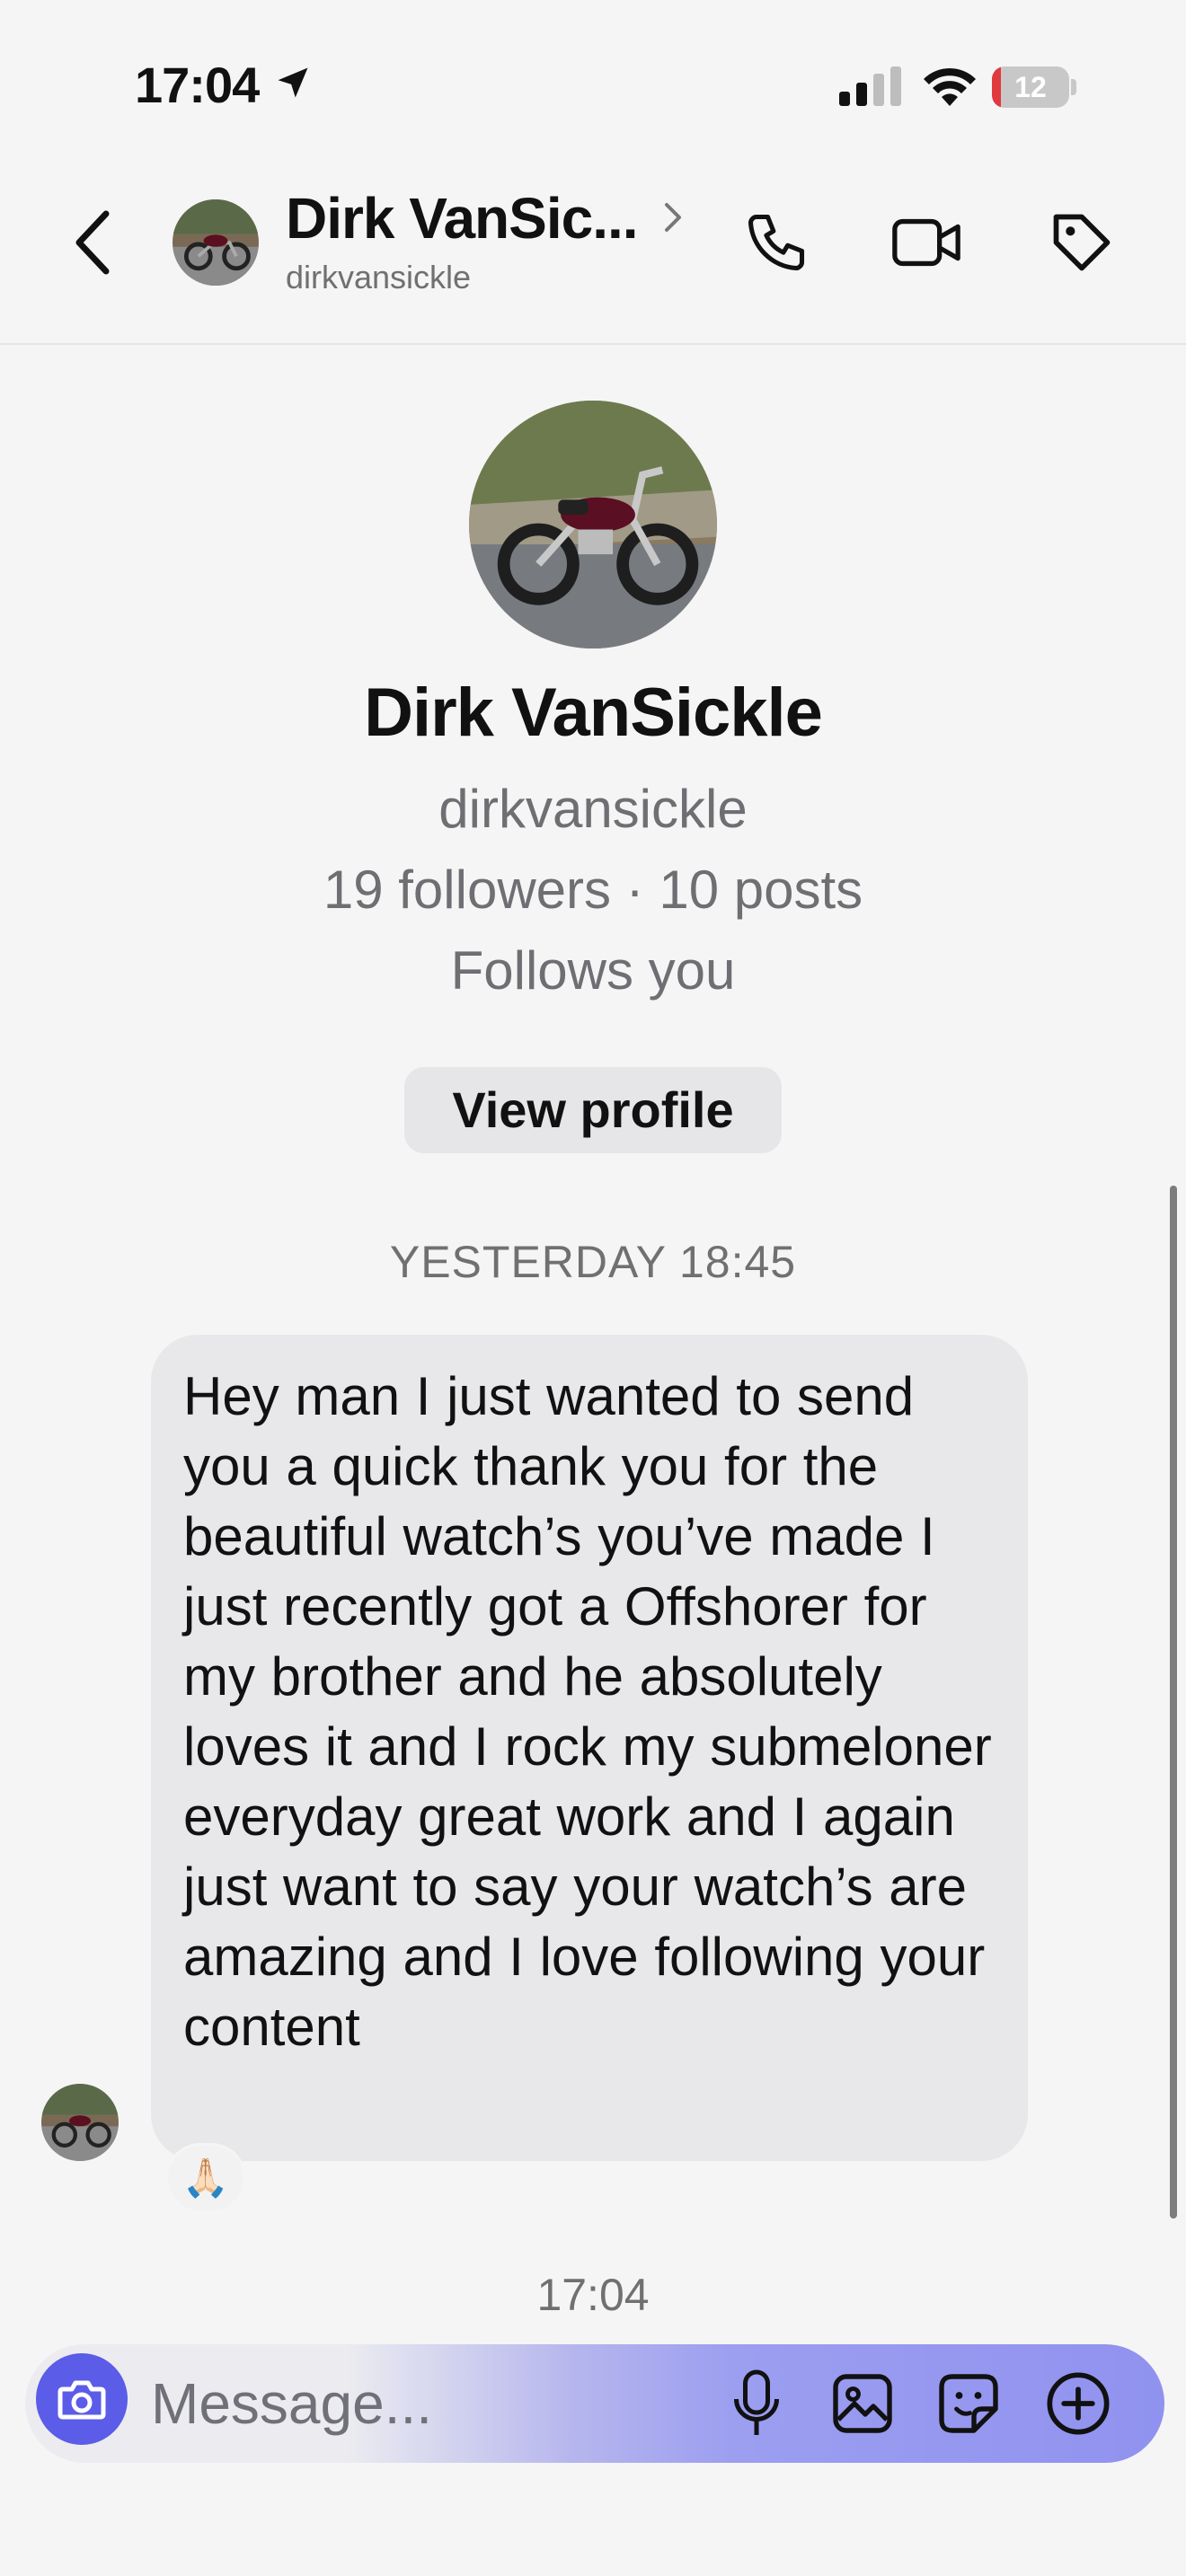 The width and height of the screenshot is (1186, 2576). What do you see at coordinates (593, 970) in the screenshot?
I see `follows-you-label: Follows you` at bounding box center [593, 970].